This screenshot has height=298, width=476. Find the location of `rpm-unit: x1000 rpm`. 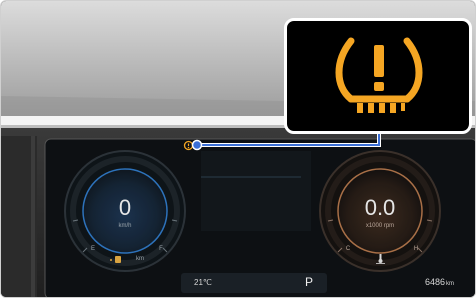

rpm-unit: x1000 rpm is located at coordinates (380, 226).